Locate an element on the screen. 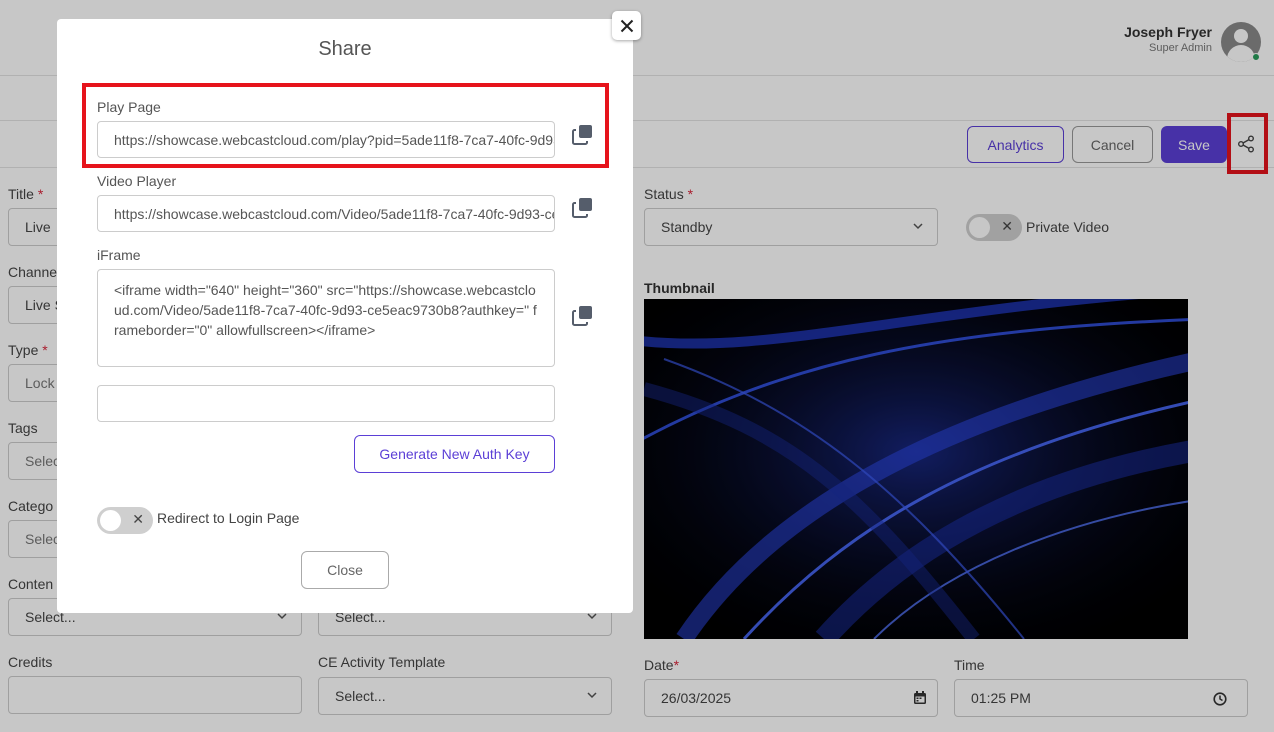  close-button: Close is located at coordinates (345, 570).